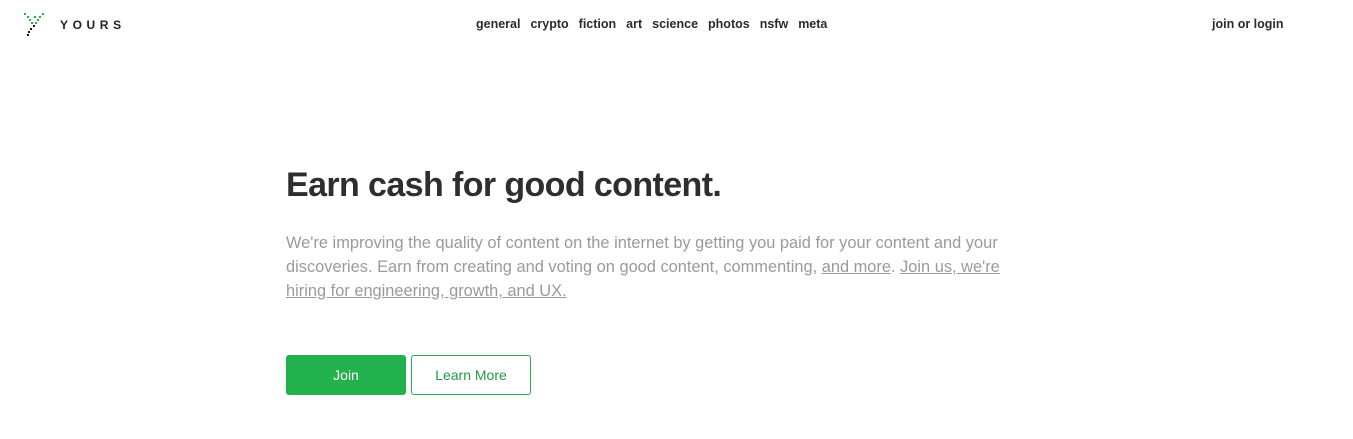 The width and height of the screenshot is (1353, 439). I want to click on nav-item-fiction: fiction, so click(598, 24).